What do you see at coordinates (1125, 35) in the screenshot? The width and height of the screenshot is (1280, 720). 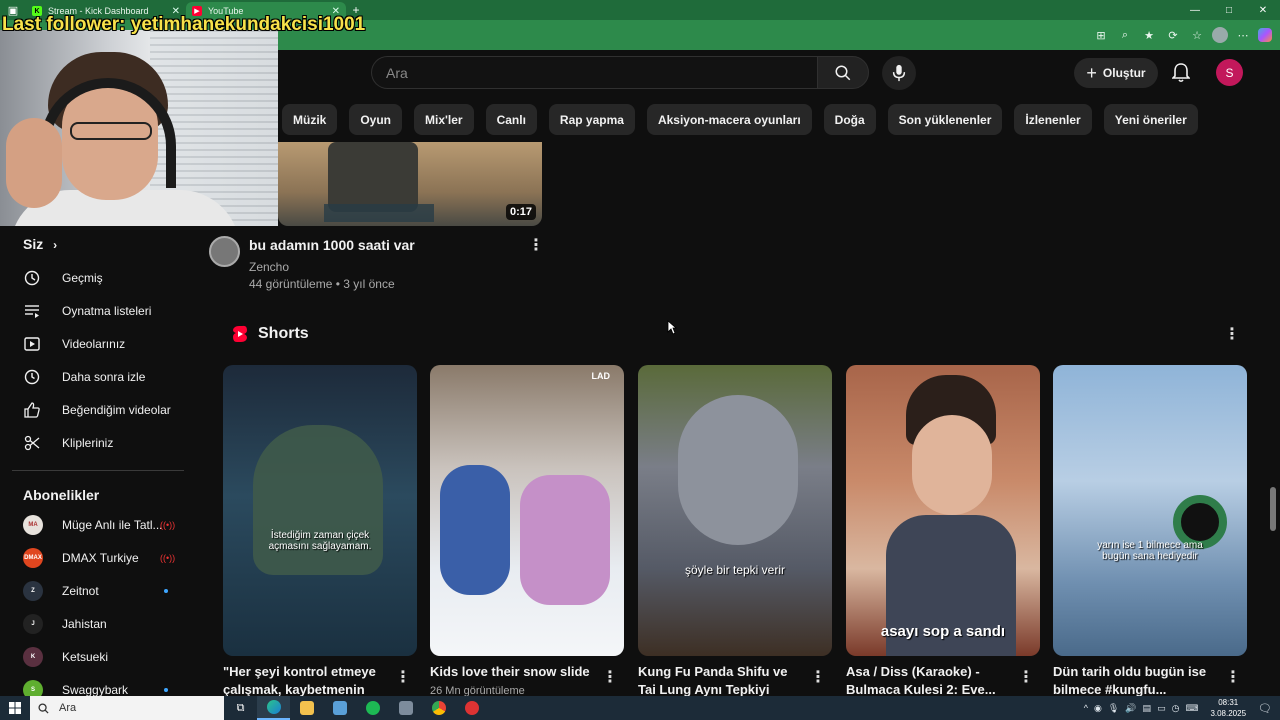 I see `zoom-icon: ⌕` at bounding box center [1125, 35].